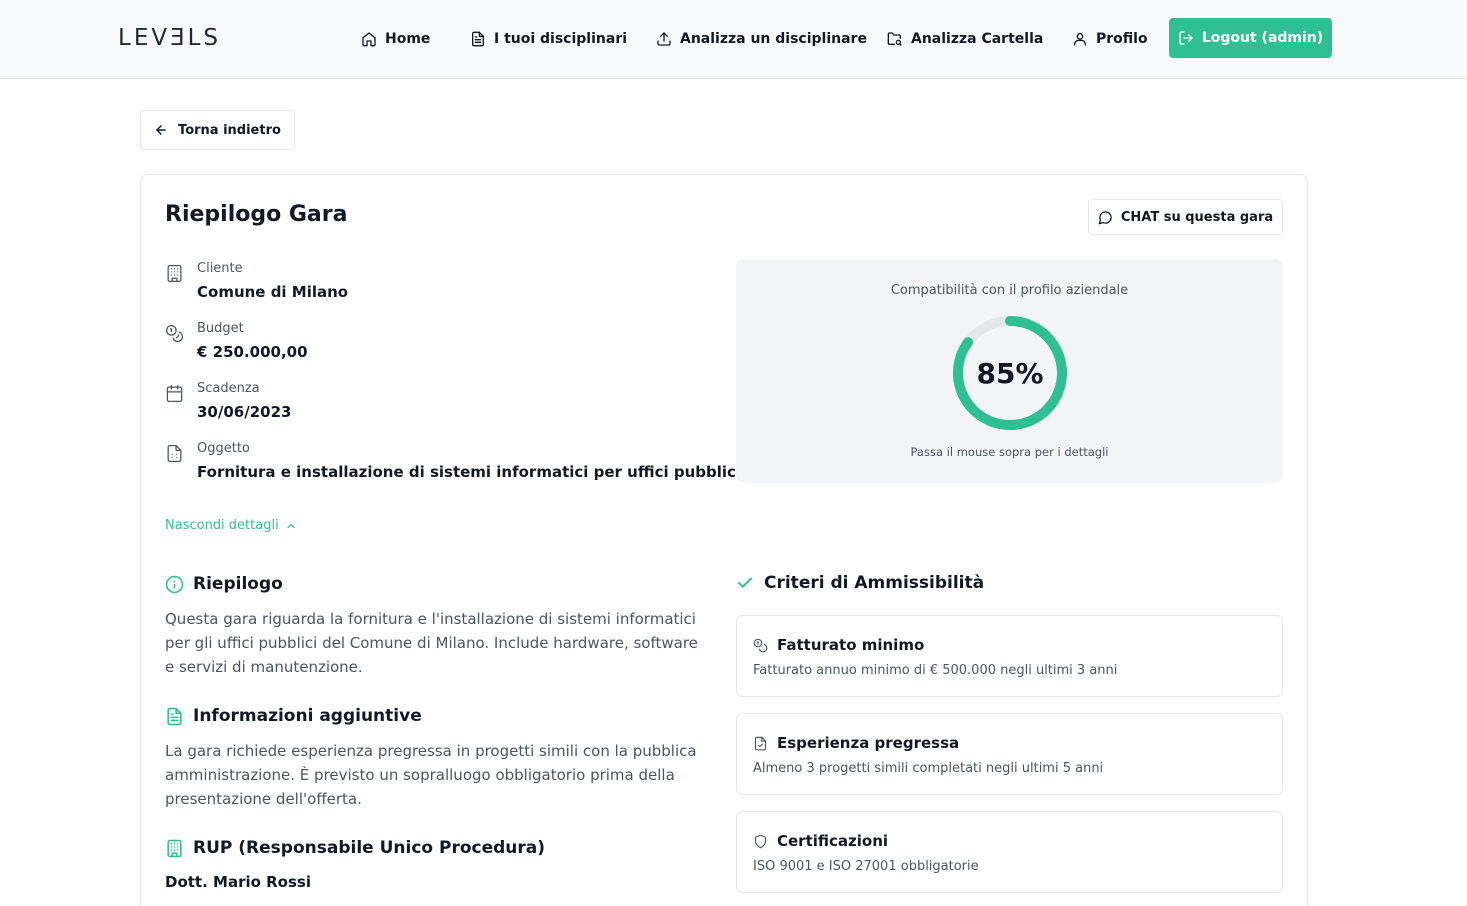 This screenshot has height=906, width=1467. Describe the element at coordinates (228, 388) in the screenshot. I see `field-label: Scadenza` at that location.